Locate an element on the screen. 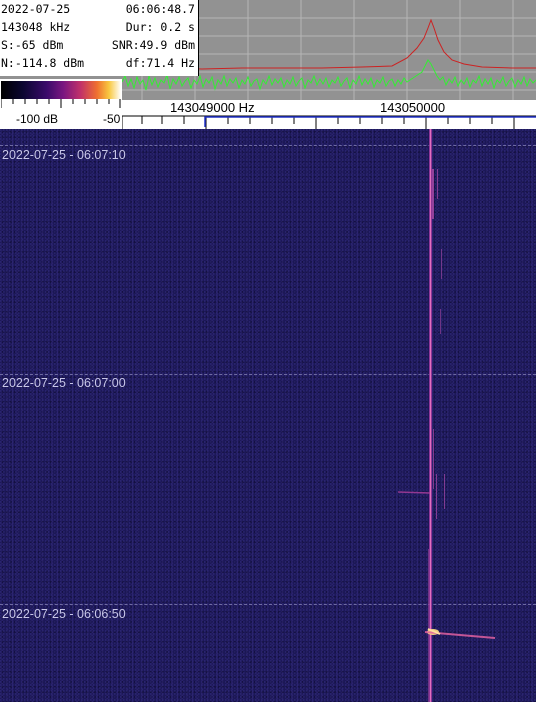 The height and width of the screenshot is (702, 536). info-time: 06:06:48.7 is located at coordinates (160, 9).